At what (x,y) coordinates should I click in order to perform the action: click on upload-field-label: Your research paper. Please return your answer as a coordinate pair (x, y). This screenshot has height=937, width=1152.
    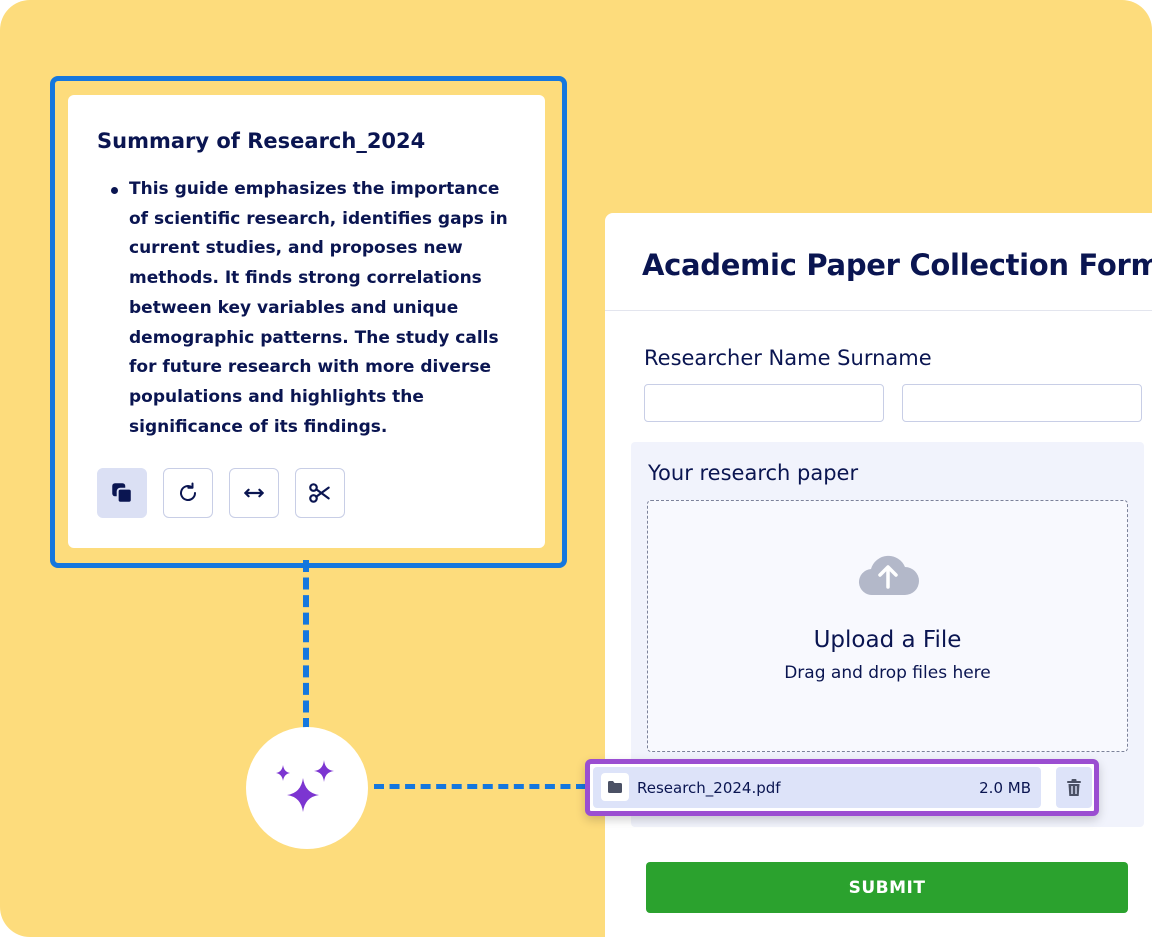
    Looking at the image, I should click on (753, 473).